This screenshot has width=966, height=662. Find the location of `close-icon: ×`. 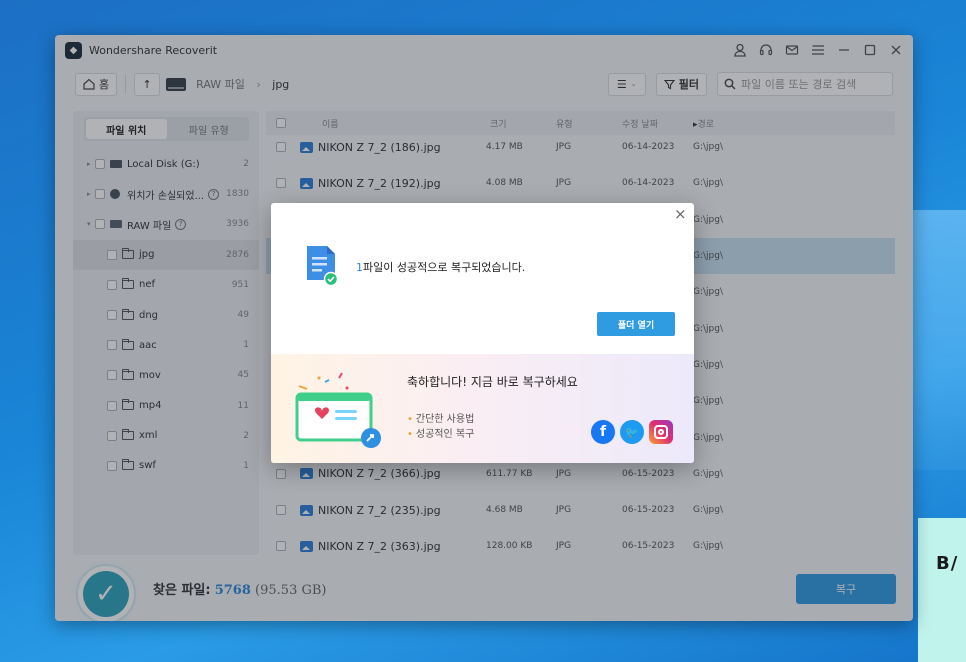

close-icon: × is located at coordinates (681, 214).